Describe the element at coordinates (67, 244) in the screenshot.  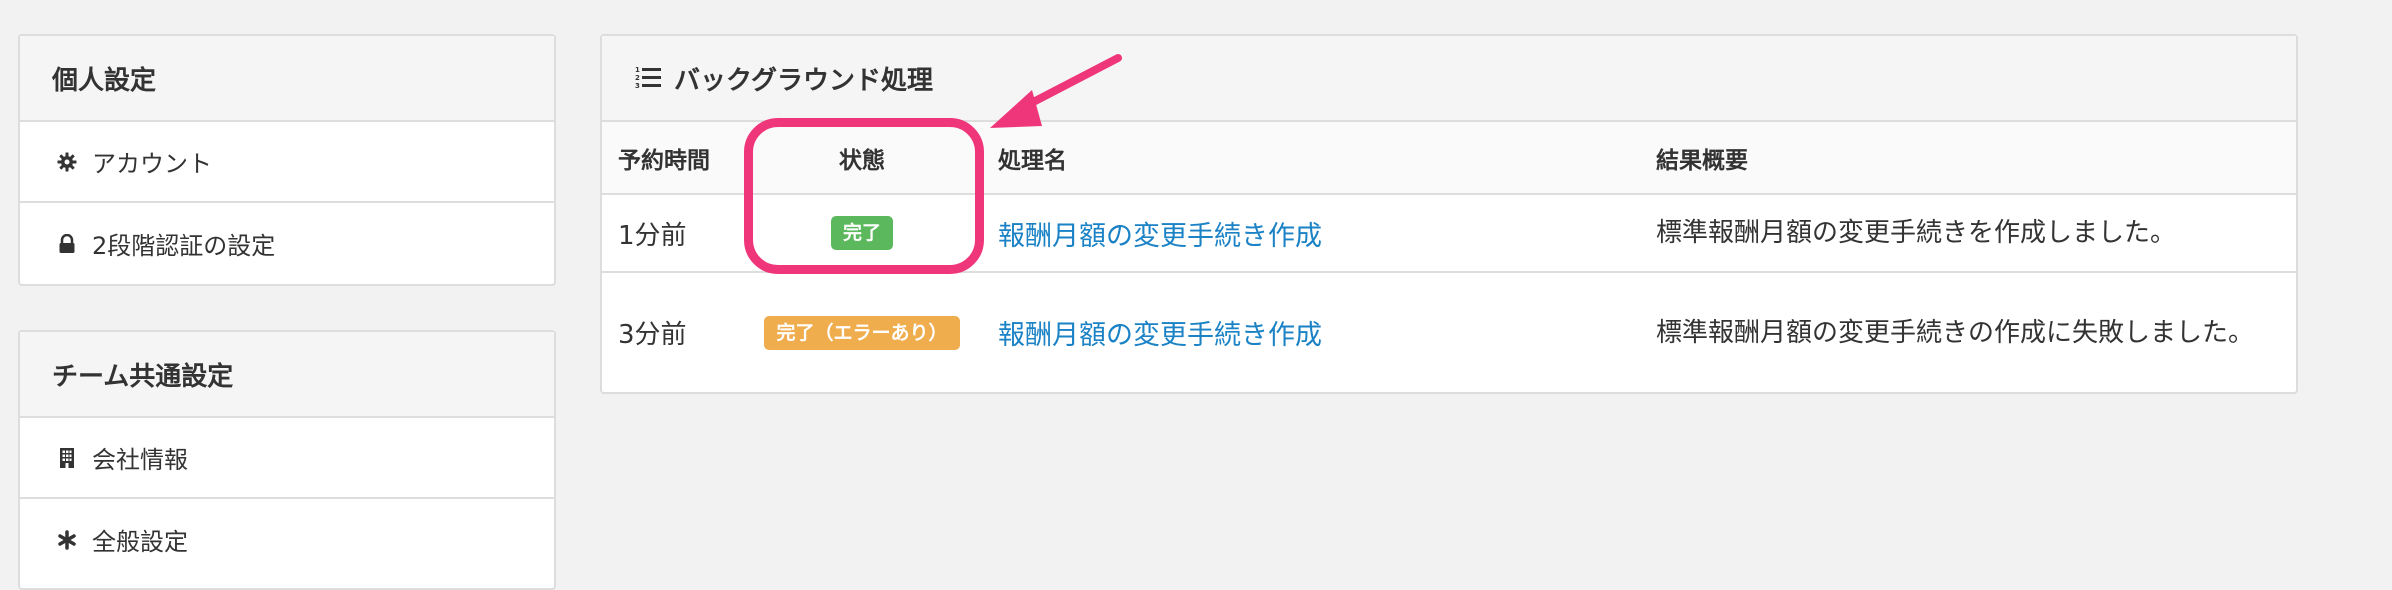
I see `lock-icon` at that location.